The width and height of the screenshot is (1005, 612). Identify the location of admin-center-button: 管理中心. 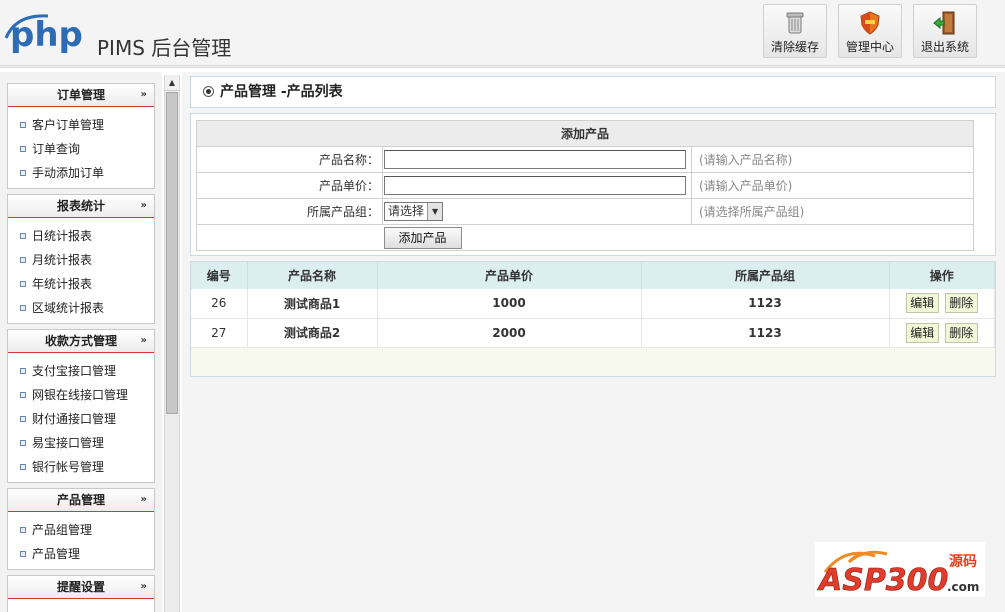
(870, 31).